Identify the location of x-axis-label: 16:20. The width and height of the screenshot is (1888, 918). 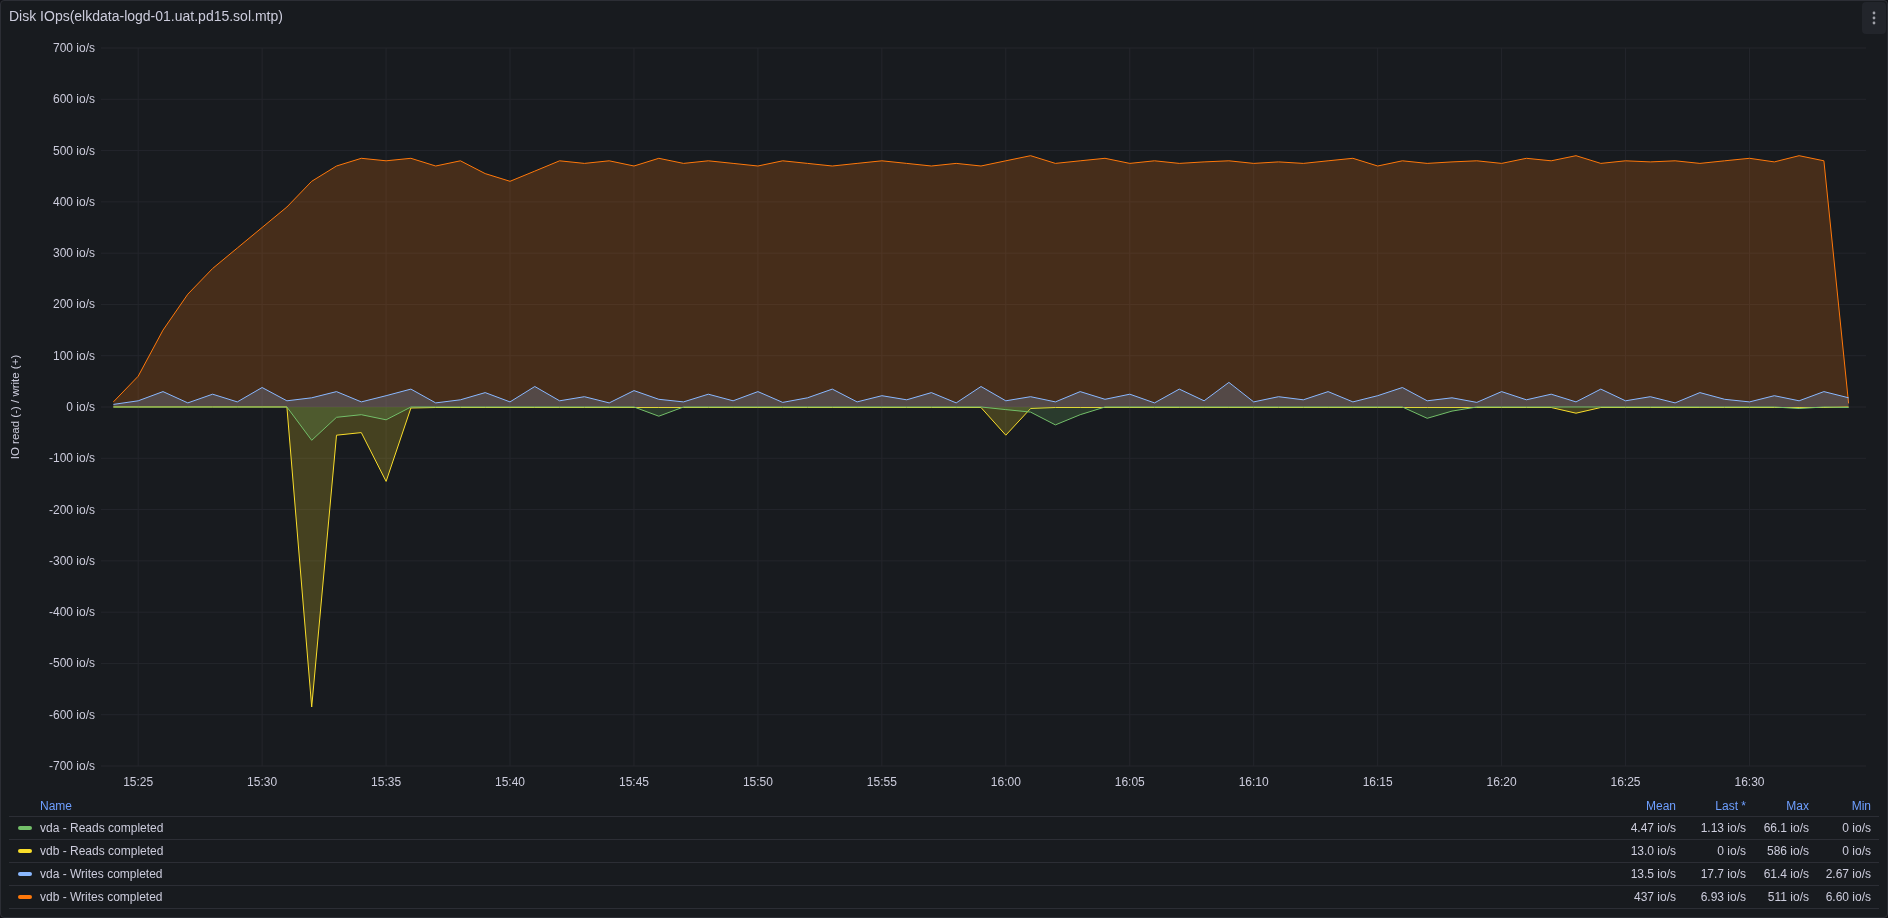
(1501, 782).